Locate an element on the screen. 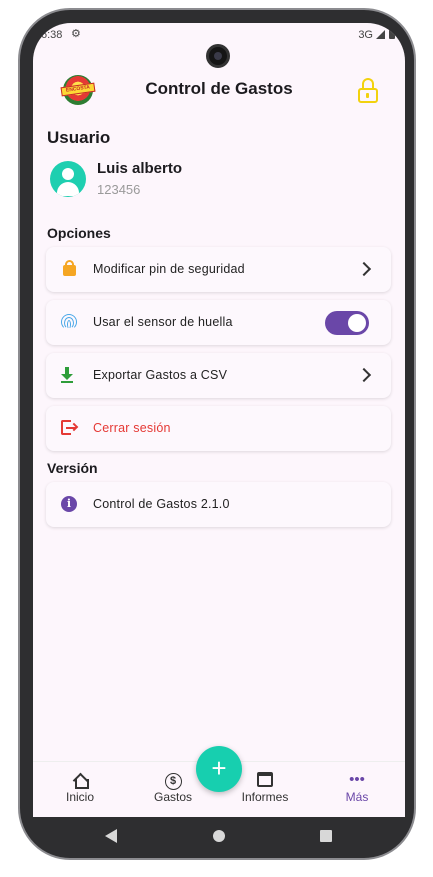 Image resolution: width=433 pixels, height=877 pixels. app-bar: ENCOSTA Control de Gastos is located at coordinates (219, 91).